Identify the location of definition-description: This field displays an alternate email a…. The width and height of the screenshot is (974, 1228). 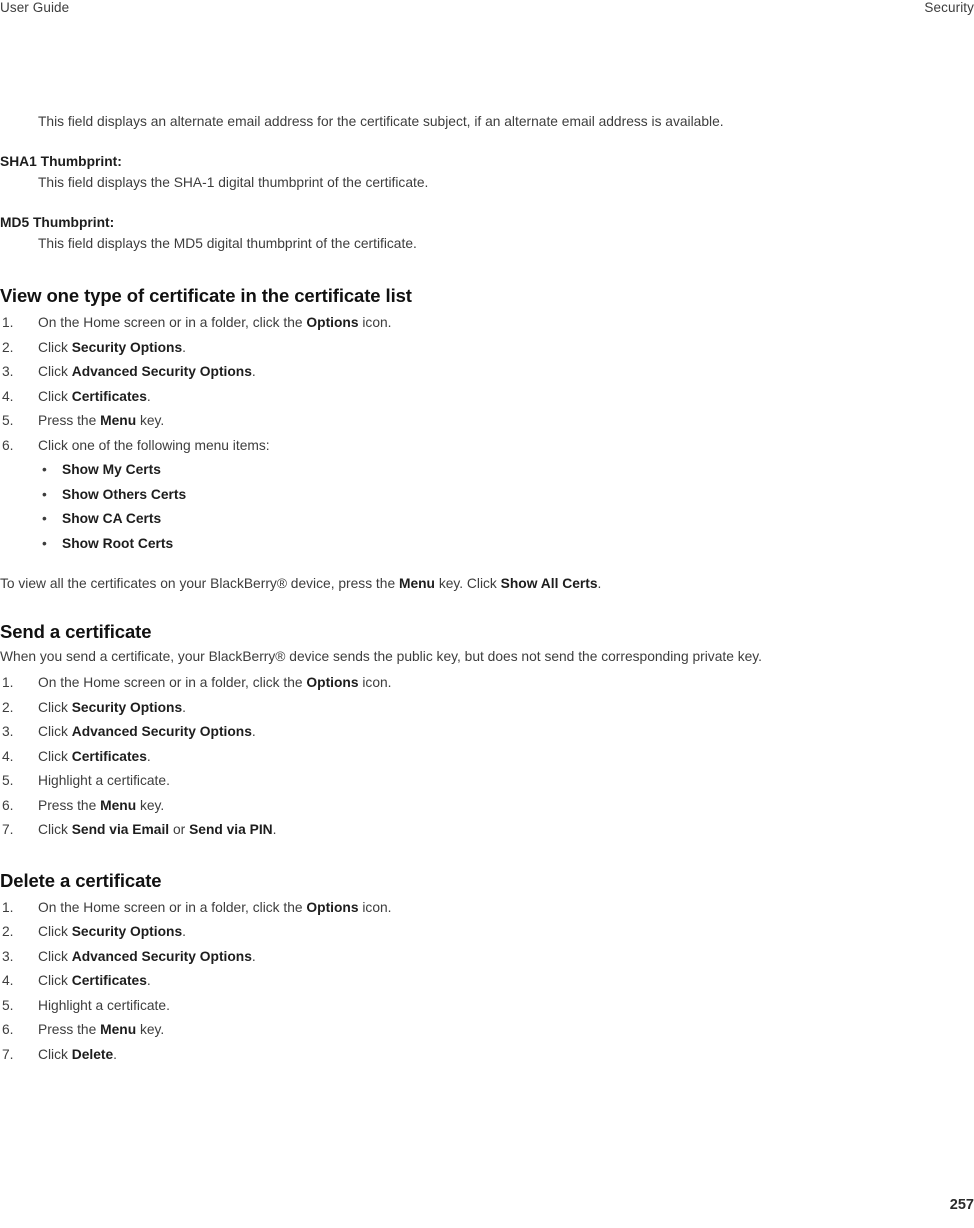
(381, 121).